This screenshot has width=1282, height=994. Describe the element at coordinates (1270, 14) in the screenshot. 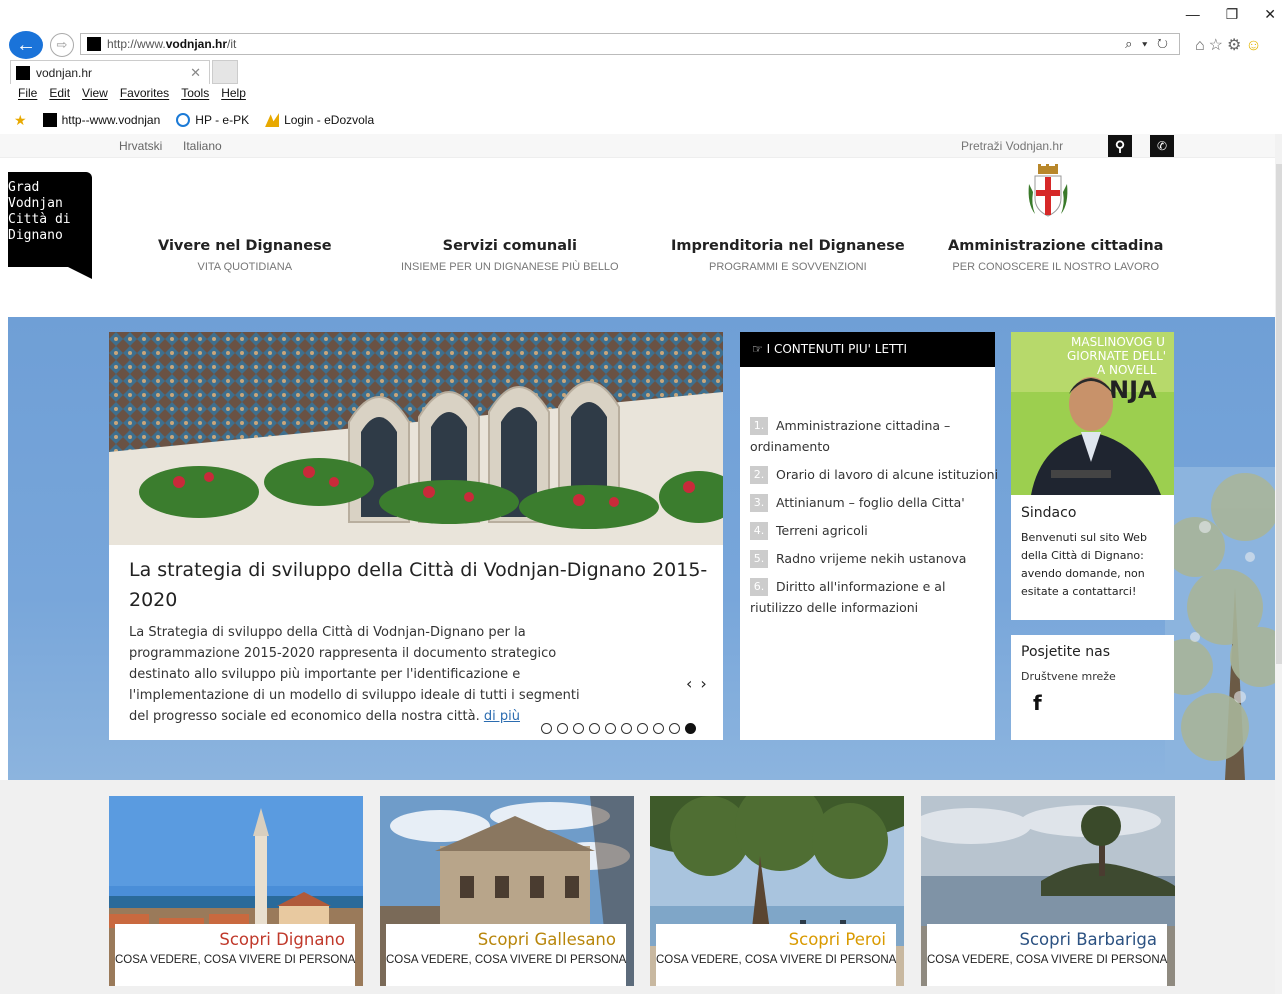

I see `close-window-button: ✕` at that location.